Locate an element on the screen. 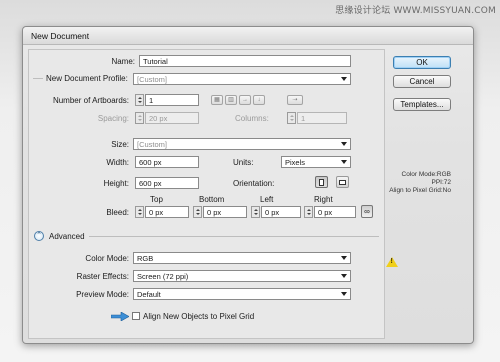  warning-mark: ! is located at coordinates (391, 261).